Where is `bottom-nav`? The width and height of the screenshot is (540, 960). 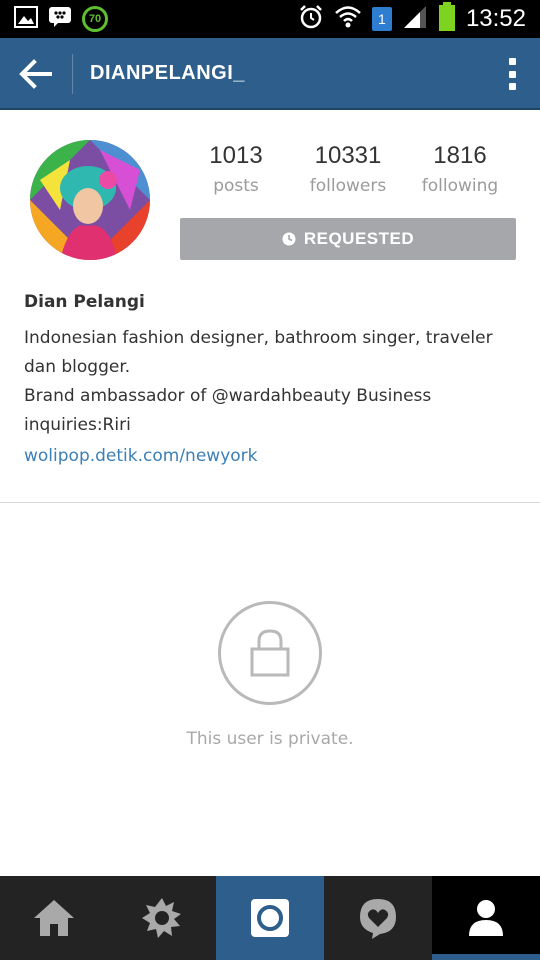
bottom-nav is located at coordinates (270, 918).